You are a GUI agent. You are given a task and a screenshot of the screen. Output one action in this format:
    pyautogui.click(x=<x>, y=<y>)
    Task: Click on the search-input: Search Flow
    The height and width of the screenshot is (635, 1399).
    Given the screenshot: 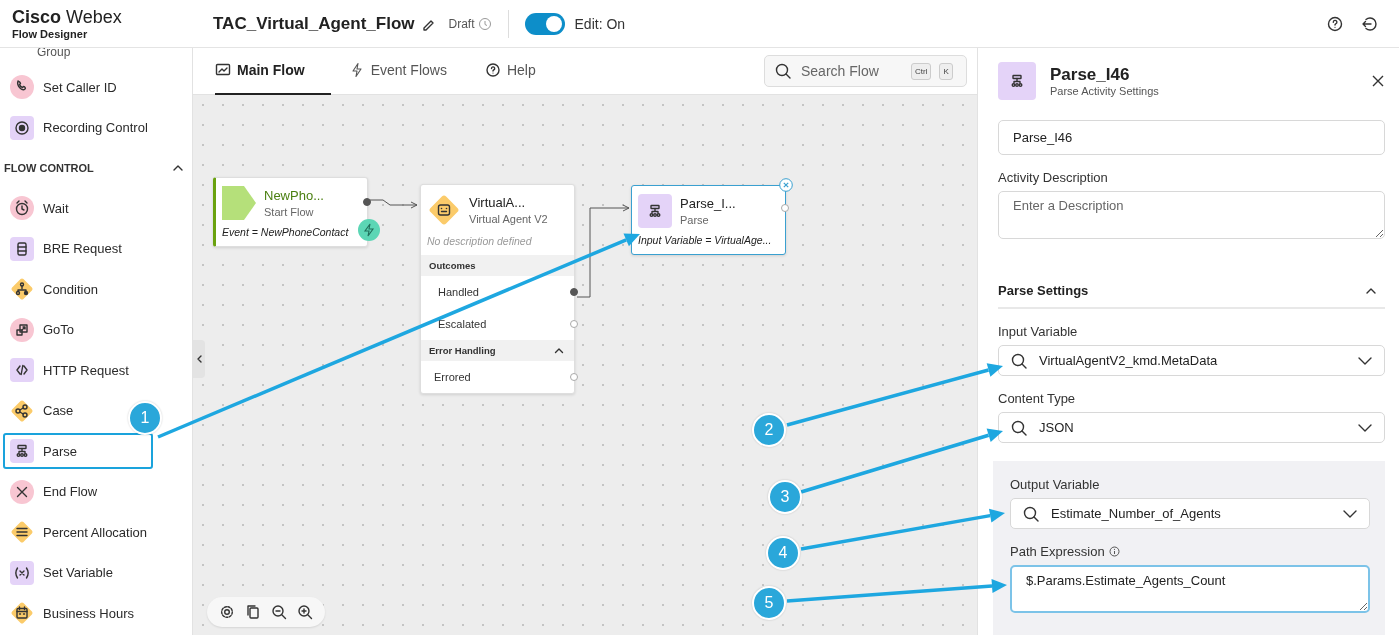 What is the action you would take?
    pyautogui.click(x=851, y=71)
    